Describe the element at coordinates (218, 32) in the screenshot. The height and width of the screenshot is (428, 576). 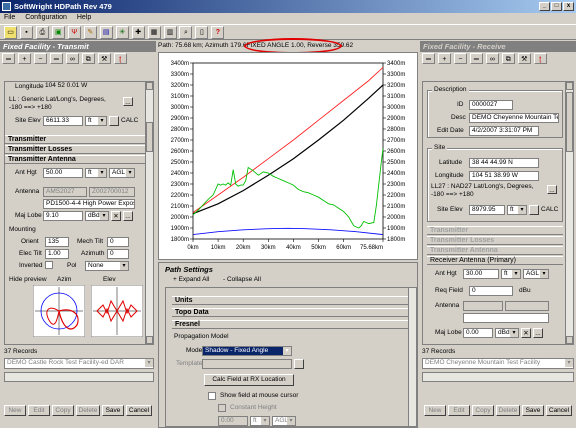
I see `help-icon: ?` at that location.